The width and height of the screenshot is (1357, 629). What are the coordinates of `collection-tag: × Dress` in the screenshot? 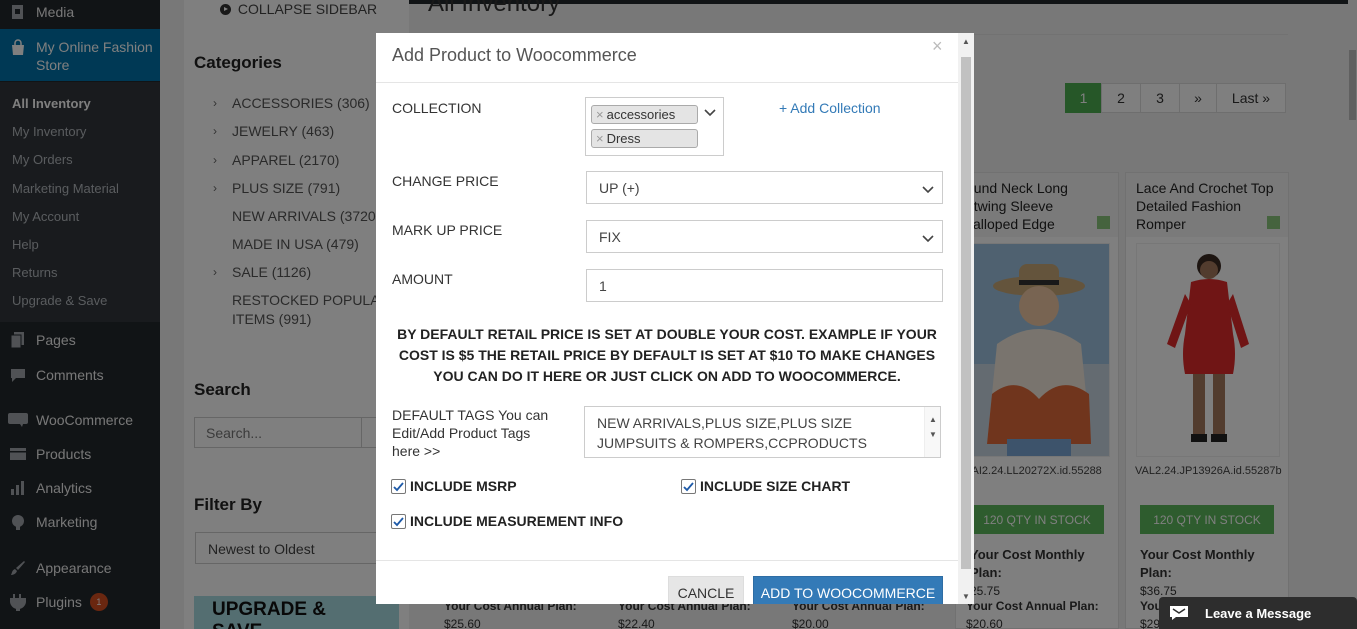 It's located at (644, 138).